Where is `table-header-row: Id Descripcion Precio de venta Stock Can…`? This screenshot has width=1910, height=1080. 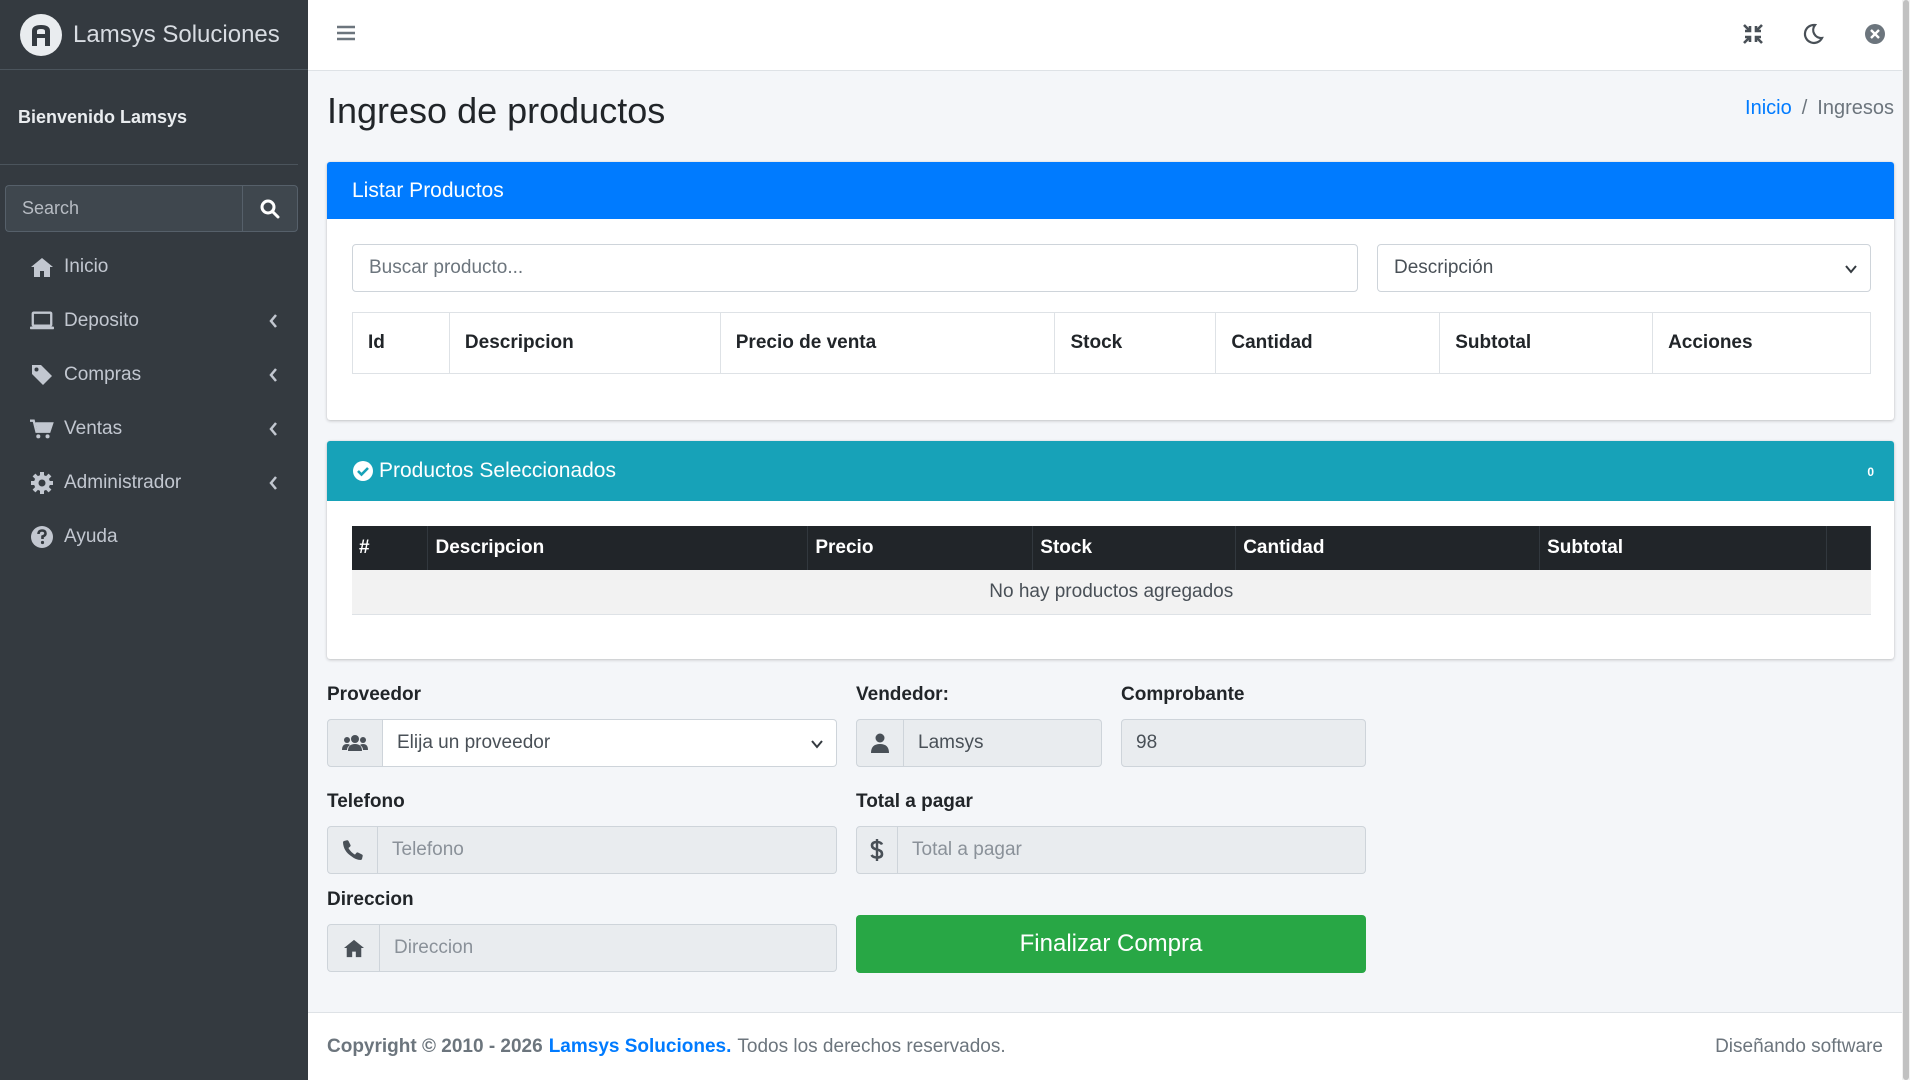 table-header-row: Id Descripcion Precio de venta Stock Can… is located at coordinates (1111, 343).